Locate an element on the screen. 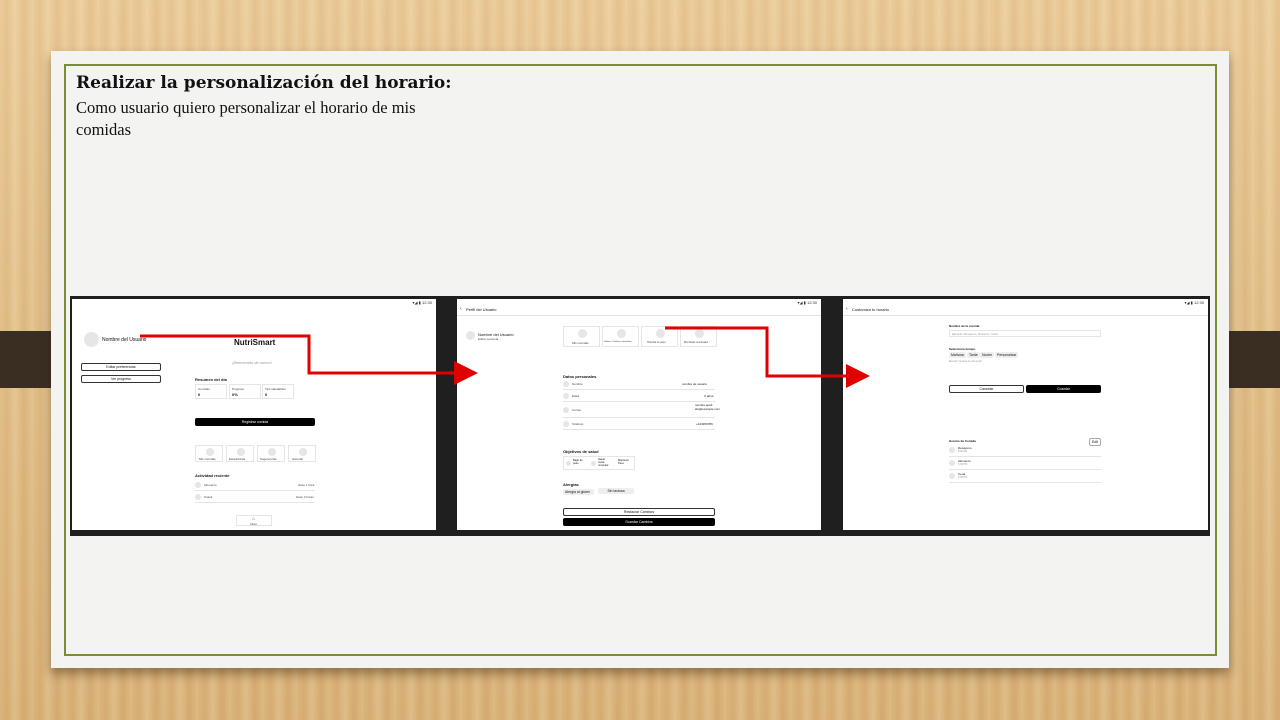  field-value: nombre.apell ido@example.com is located at coordinates (707, 407).